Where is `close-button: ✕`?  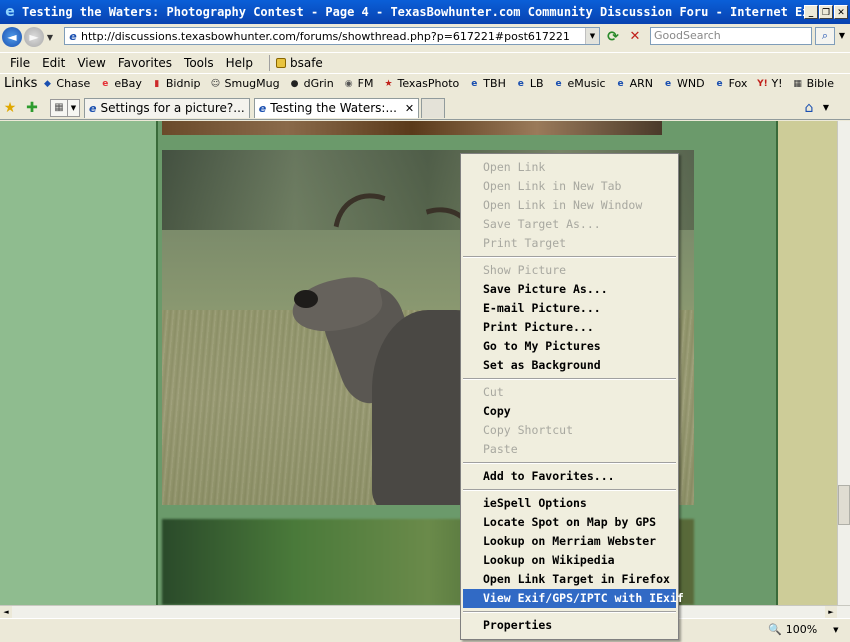 close-button: ✕ is located at coordinates (841, 12).